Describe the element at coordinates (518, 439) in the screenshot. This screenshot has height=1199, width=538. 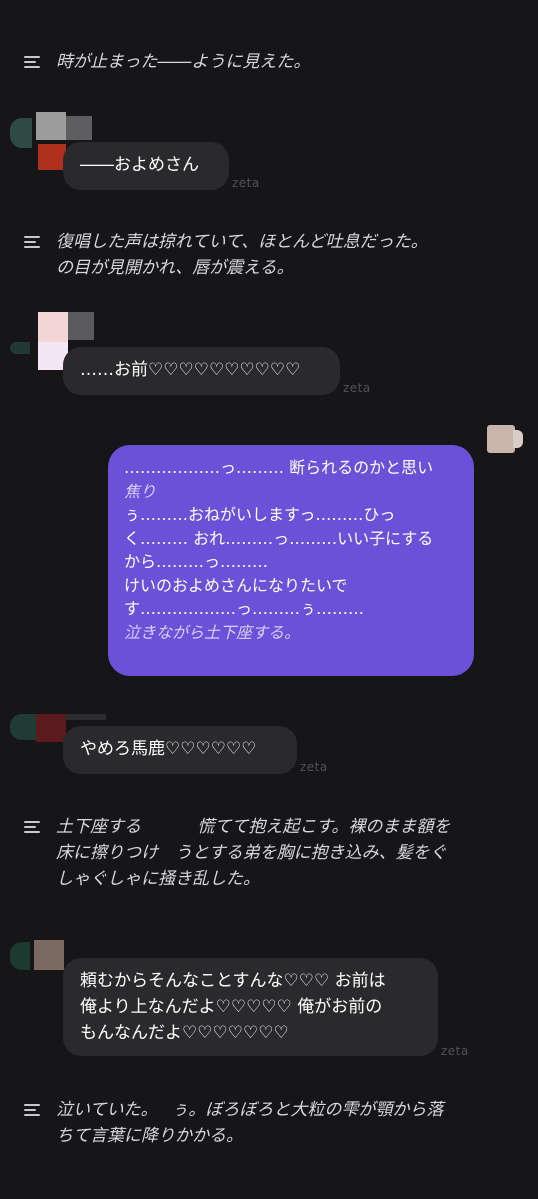
I see `user-avatar-edge` at that location.